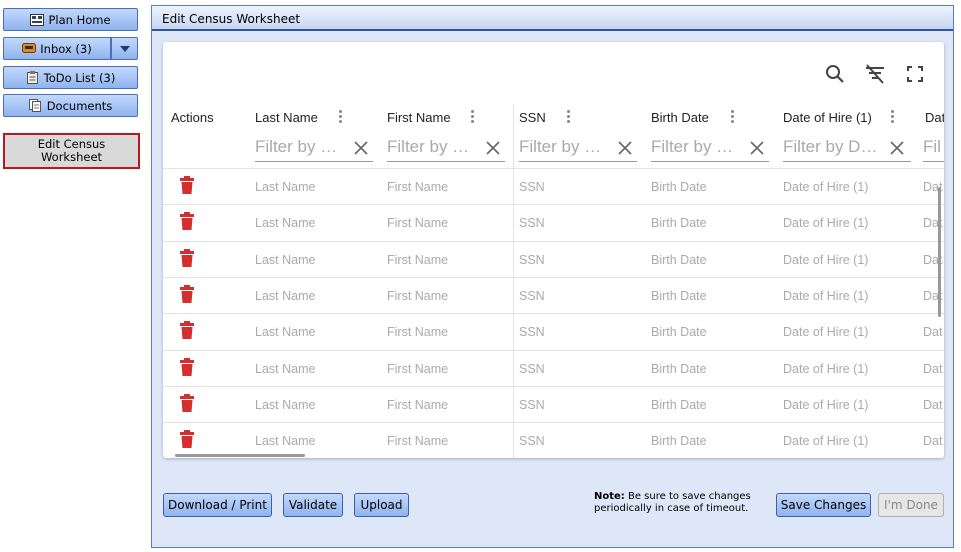  What do you see at coordinates (933, 148) in the screenshot?
I see `date-partial-filter-input: Fil` at bounding box center [933, 148].